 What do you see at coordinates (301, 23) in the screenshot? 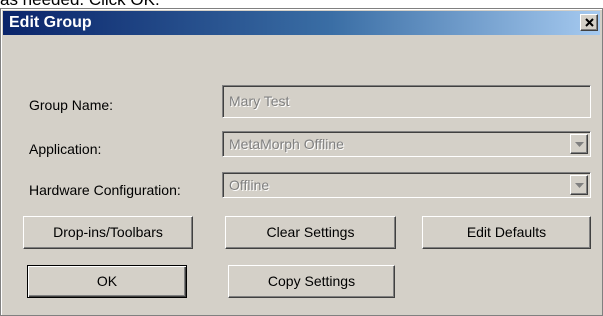
I see `title-bar: Edit Group` at bounding box center [301, 23].